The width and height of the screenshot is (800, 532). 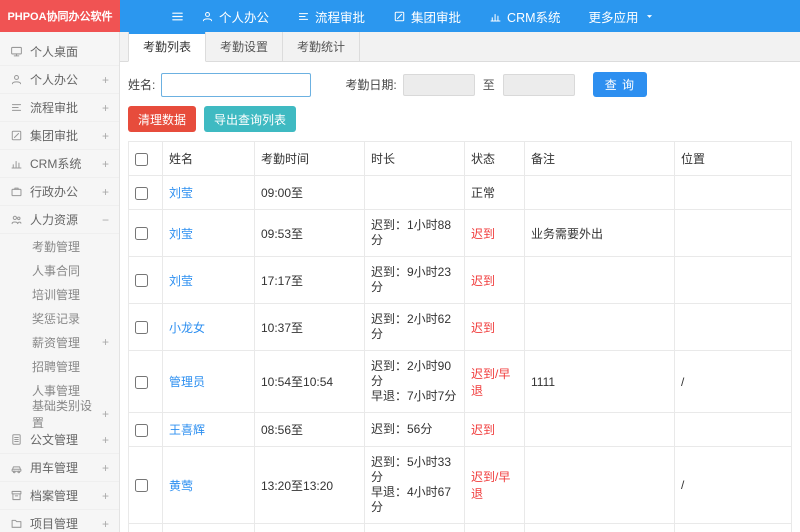 I want to click on attendance-time: 09:00至, so click(x=309, y=192).